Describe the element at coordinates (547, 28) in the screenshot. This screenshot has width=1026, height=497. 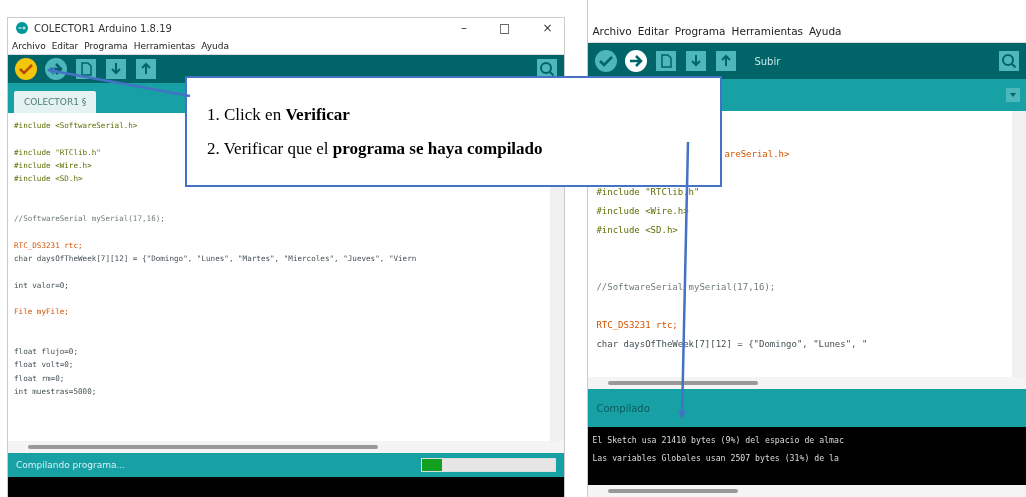
I see `window-control: ×` at that location.